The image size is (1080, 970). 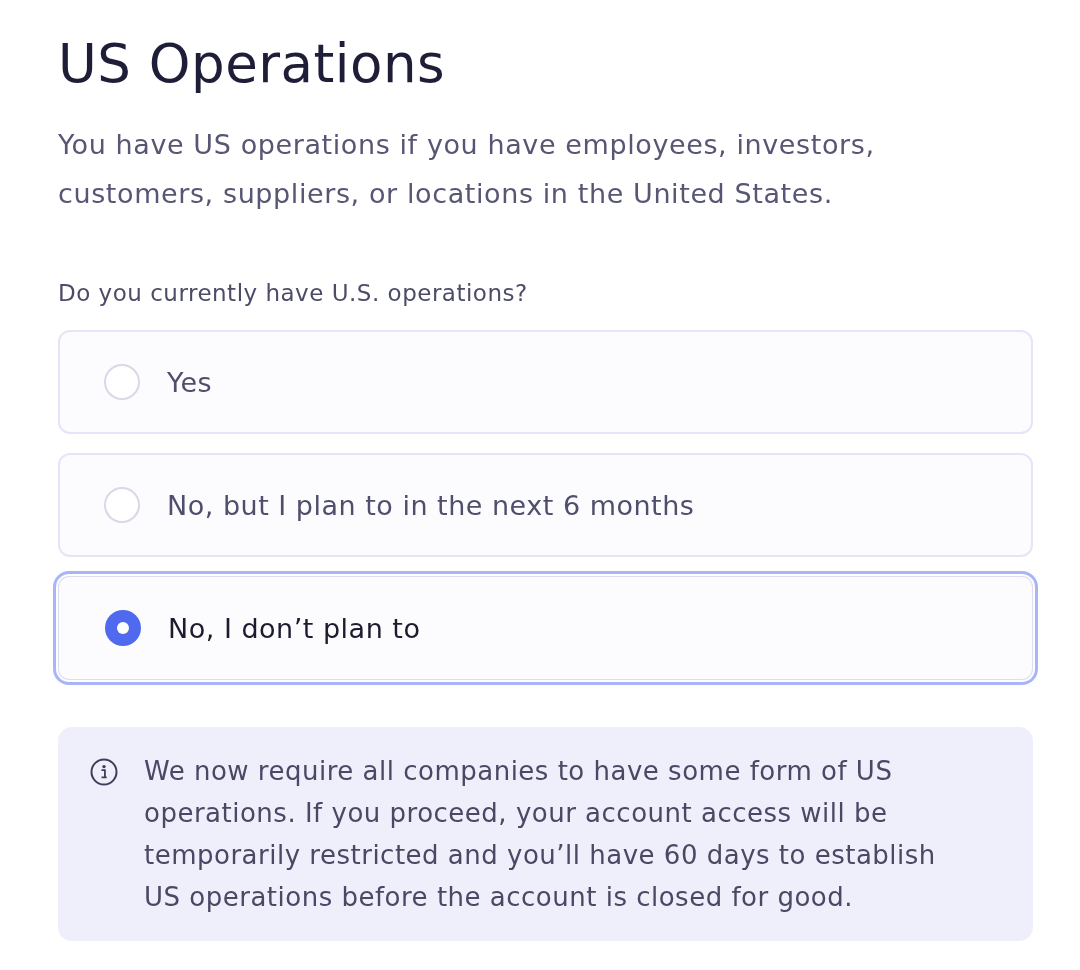 I want to click on description-text: You have US operations if you have employees, investors, customers, suppliers, or locations in the United States., so click(x=467, y=169).